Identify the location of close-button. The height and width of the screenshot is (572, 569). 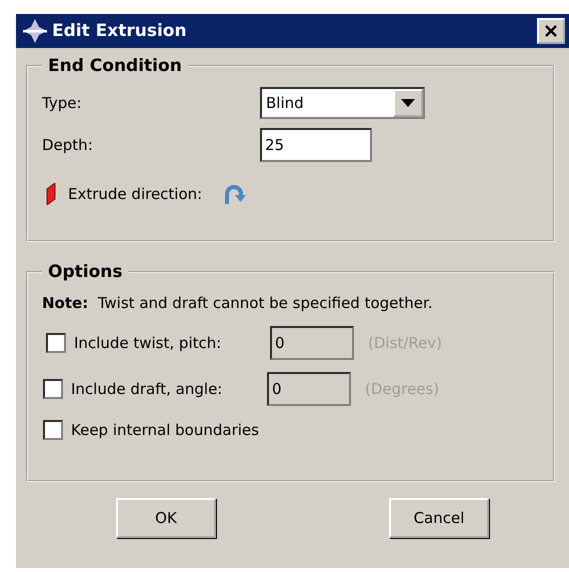
(551, 31).